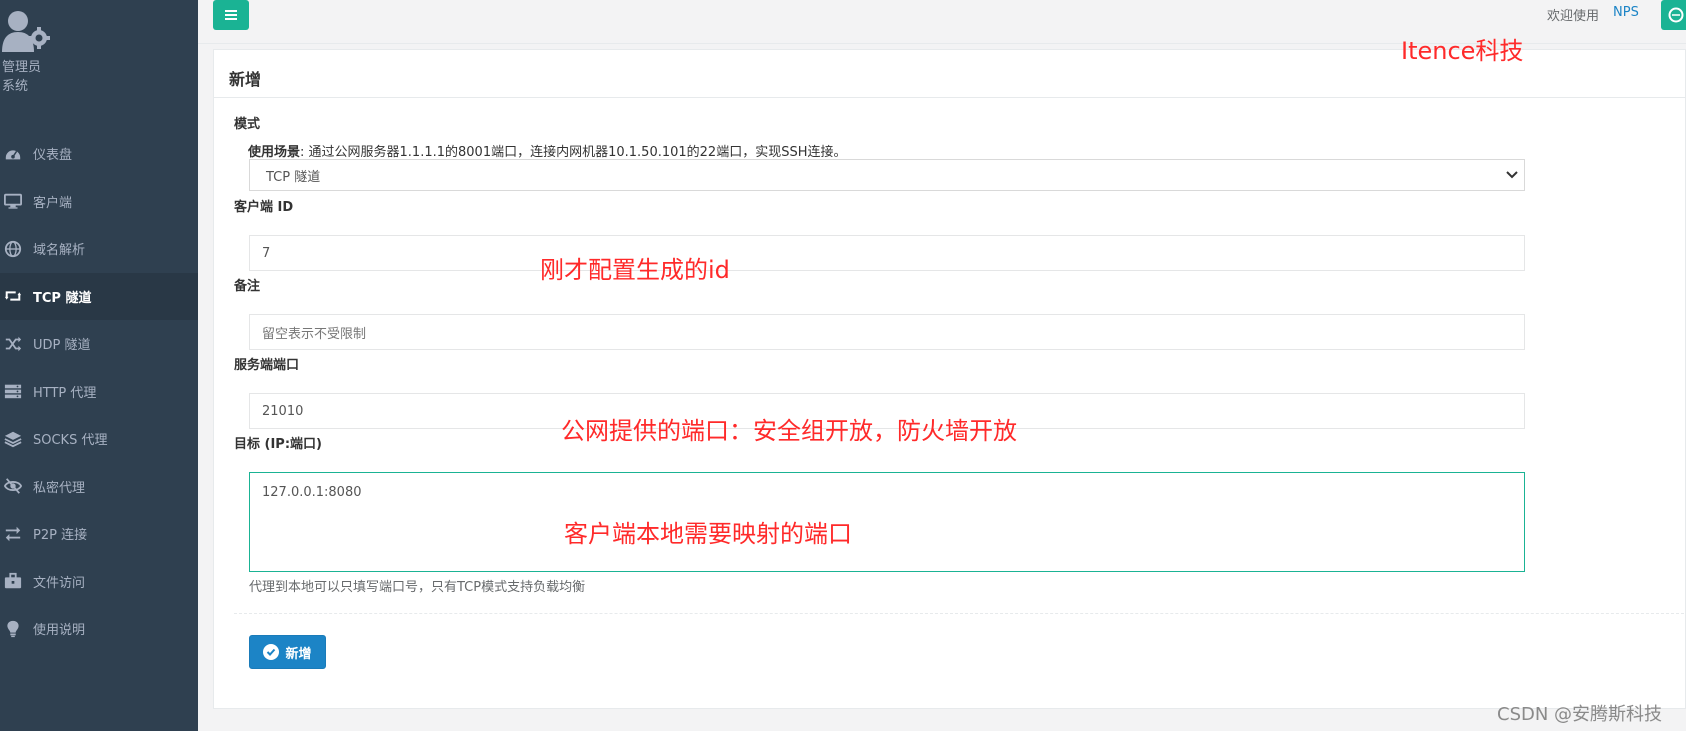  What do you see at coordinates (13, 154) in the screenshot?
I see `dashboard-icon` at bounding box center [13, 154].